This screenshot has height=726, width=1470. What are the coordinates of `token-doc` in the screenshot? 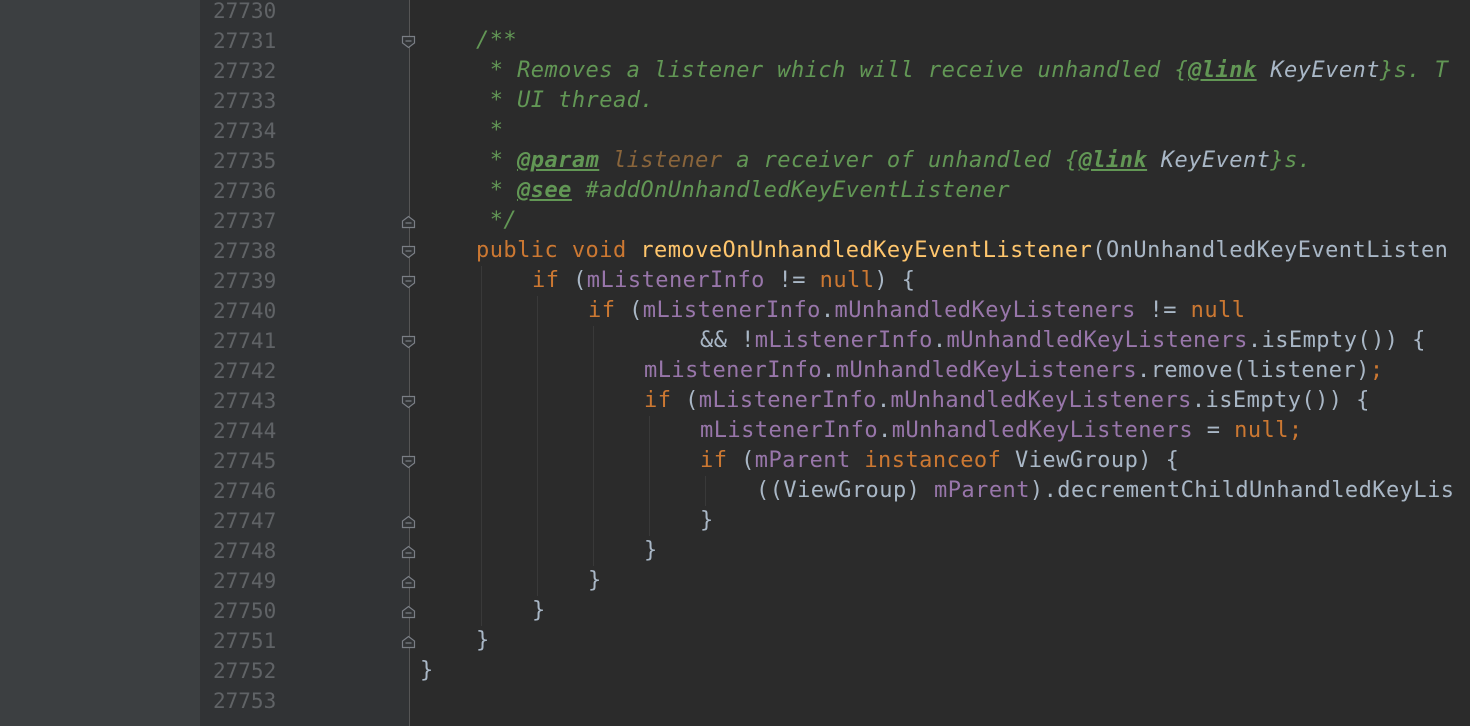 It's located at (606, 160).